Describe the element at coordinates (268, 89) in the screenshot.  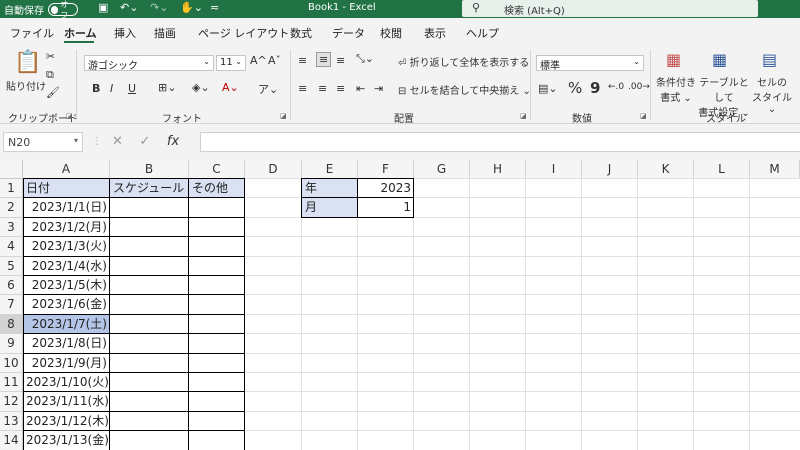
I see `phonetic-icon: ア⌄` at that location.